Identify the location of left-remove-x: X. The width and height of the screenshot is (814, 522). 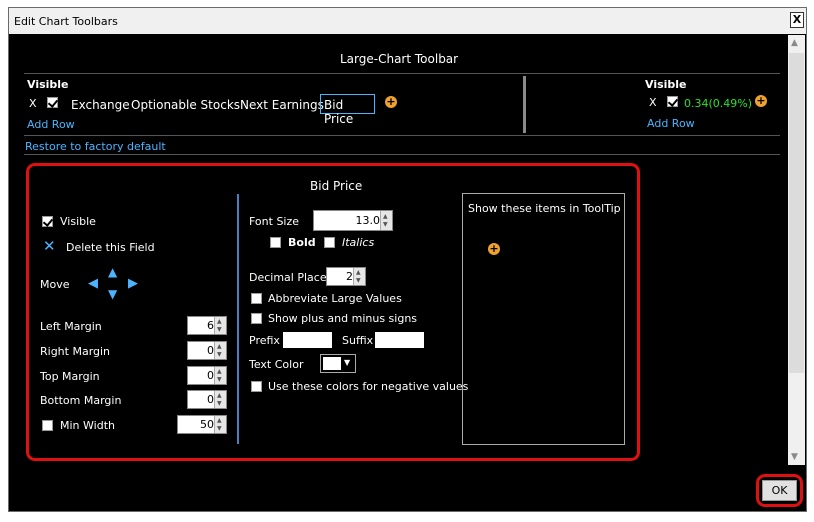
(33, 103).